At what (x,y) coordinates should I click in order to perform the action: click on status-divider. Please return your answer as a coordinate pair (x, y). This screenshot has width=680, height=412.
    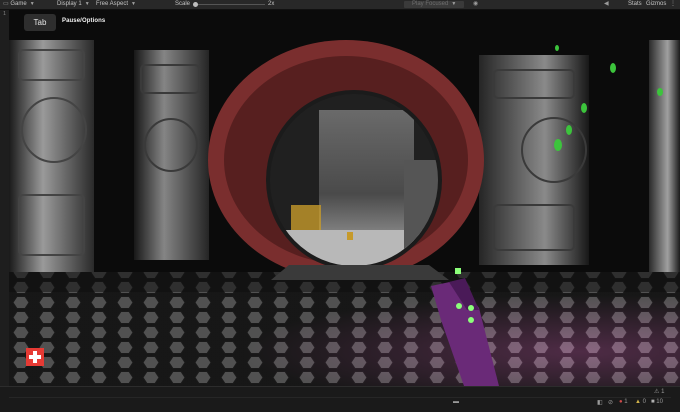
    Looking at the image, I should click on (340, 397).